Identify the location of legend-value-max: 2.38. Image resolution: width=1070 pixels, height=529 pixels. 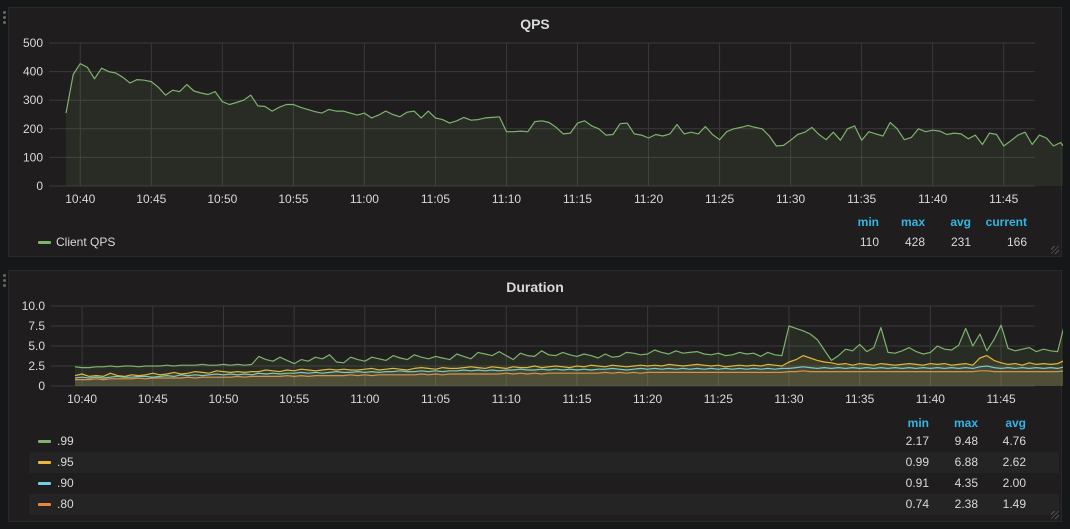
(966, 504).